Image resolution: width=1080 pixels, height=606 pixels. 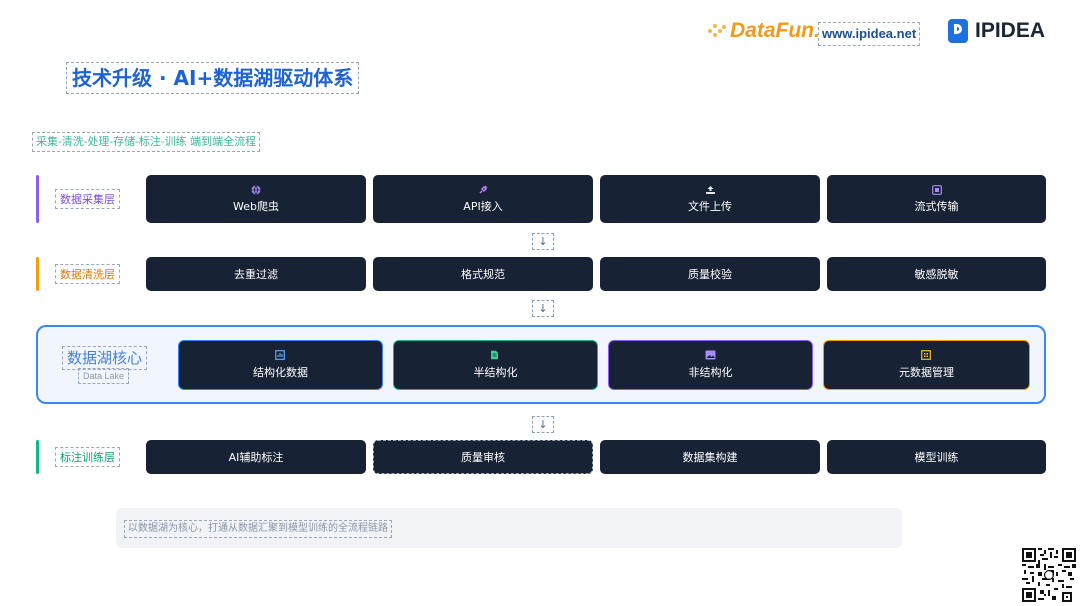 I want to click on layer-clean: 数据清洗层, so click(x=85, y=274).